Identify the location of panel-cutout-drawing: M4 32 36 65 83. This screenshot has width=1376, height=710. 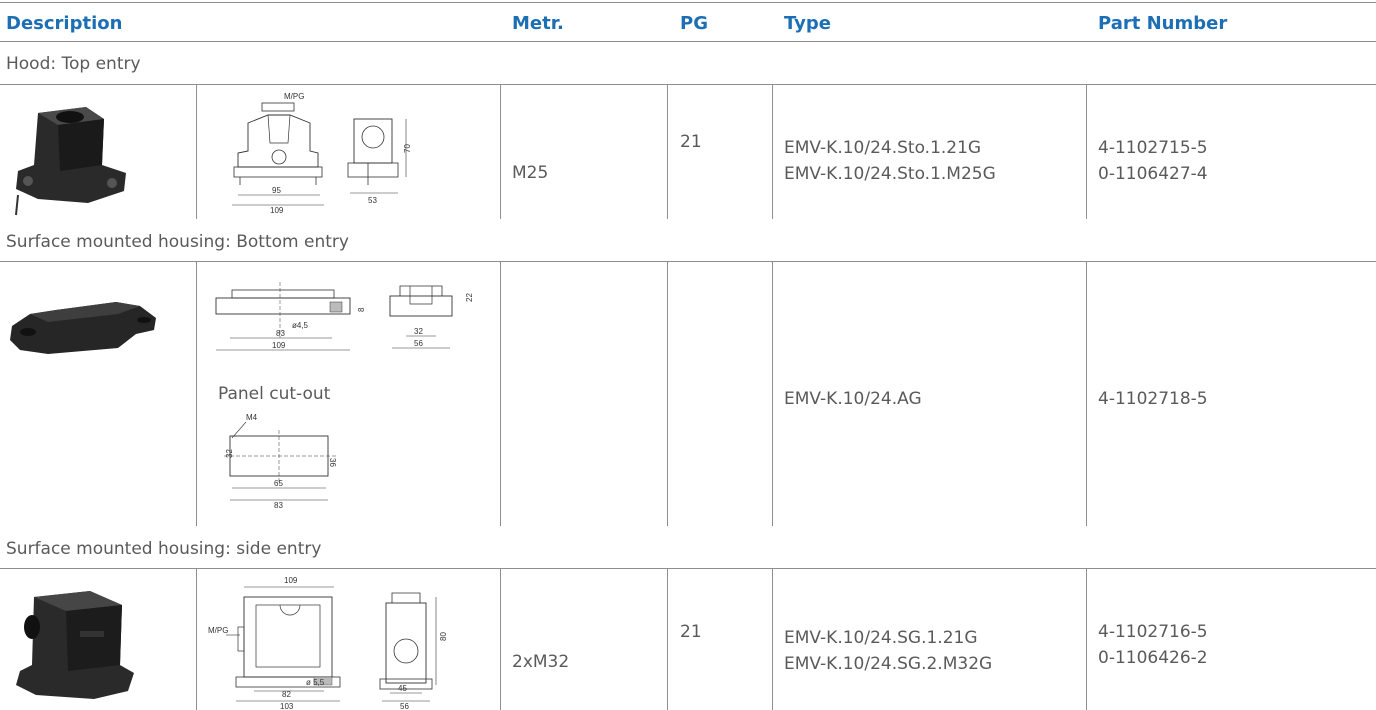
(280, 461).